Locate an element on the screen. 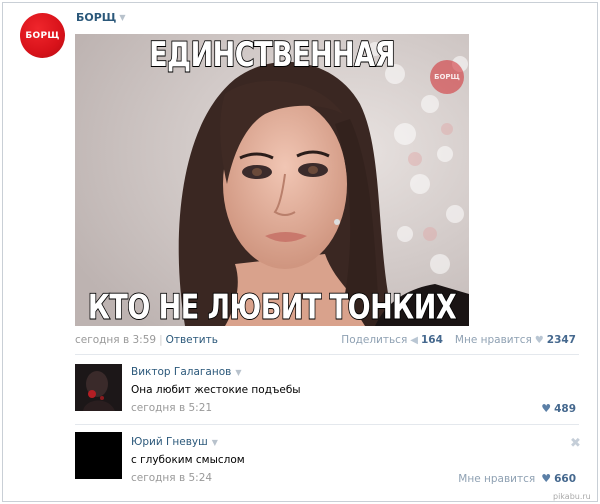 This screenshot has height=504, width=600. share-button: Поделиться ◀ 164 is located at coordinates (392, 340).